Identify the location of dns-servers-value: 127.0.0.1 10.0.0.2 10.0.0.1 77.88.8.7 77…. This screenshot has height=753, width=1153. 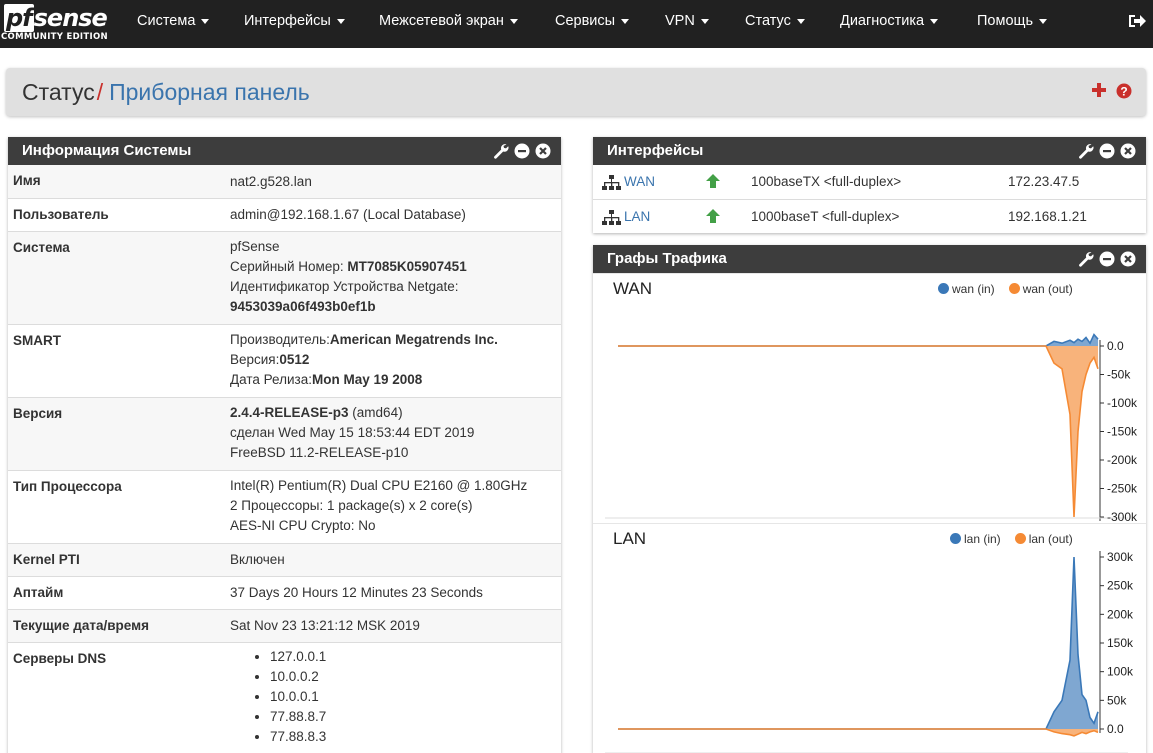
(393, 698).